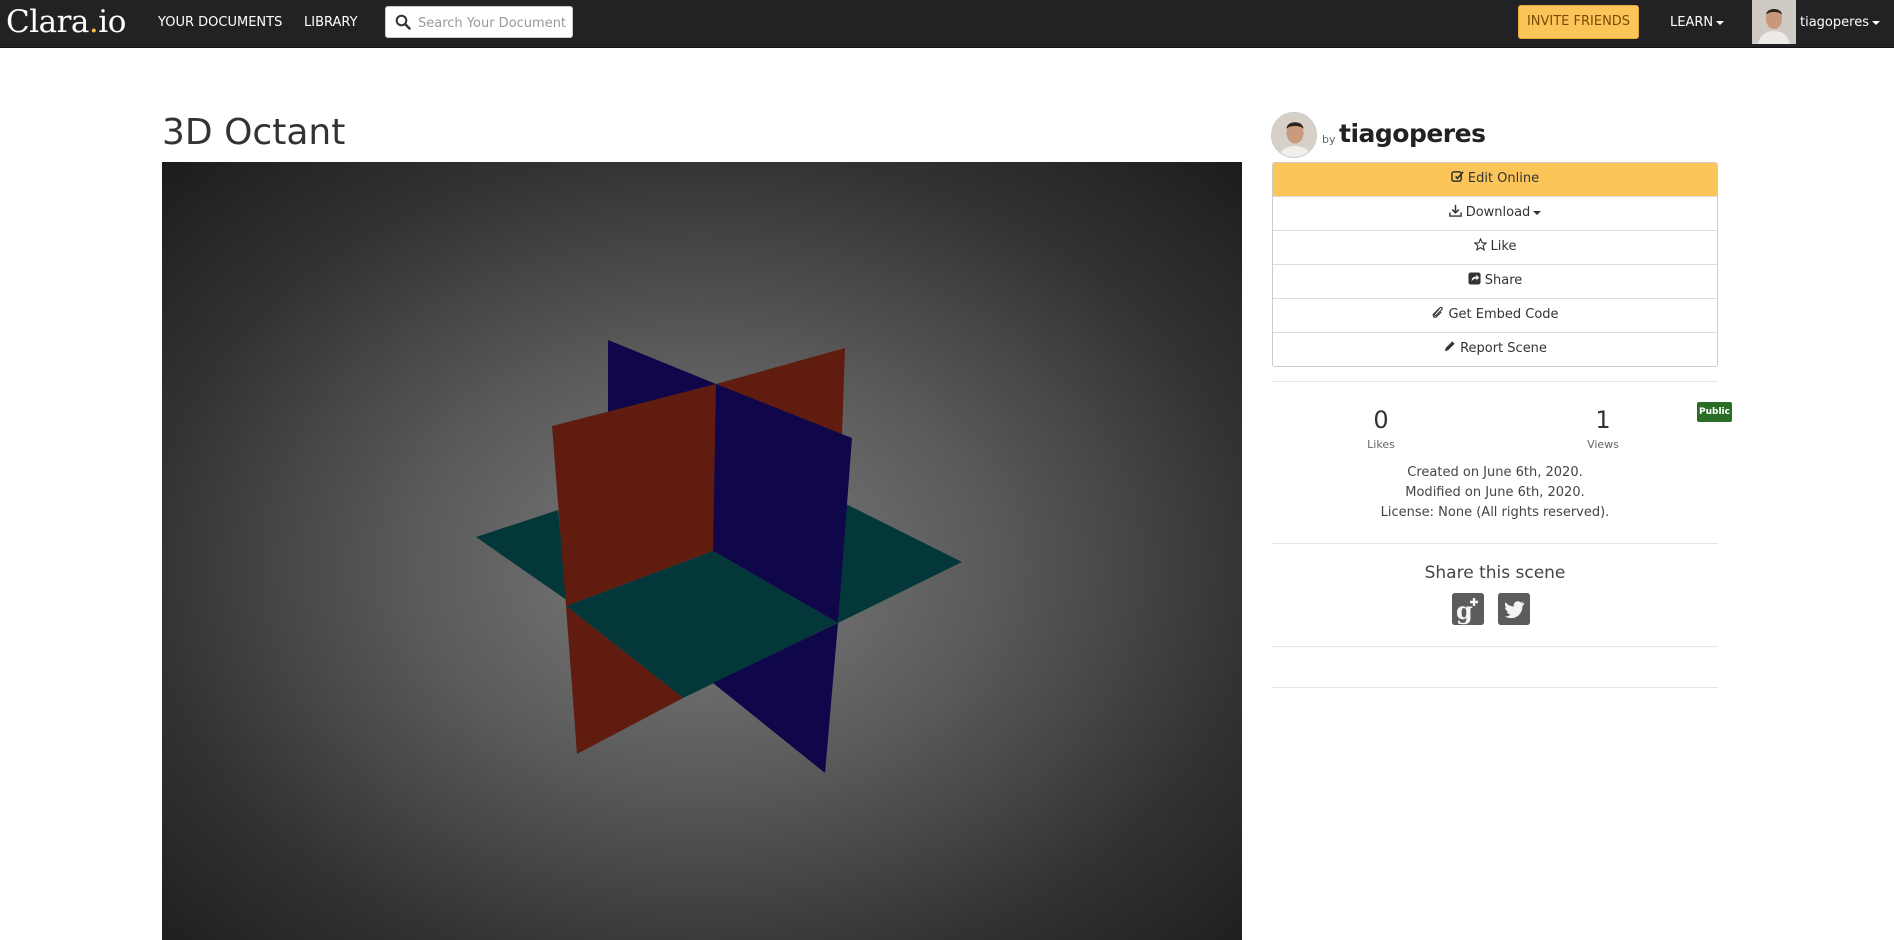  Describe the element at coordinates (1412, 133) in the screenshot. I see `author-name: tiagoperes` at that location.